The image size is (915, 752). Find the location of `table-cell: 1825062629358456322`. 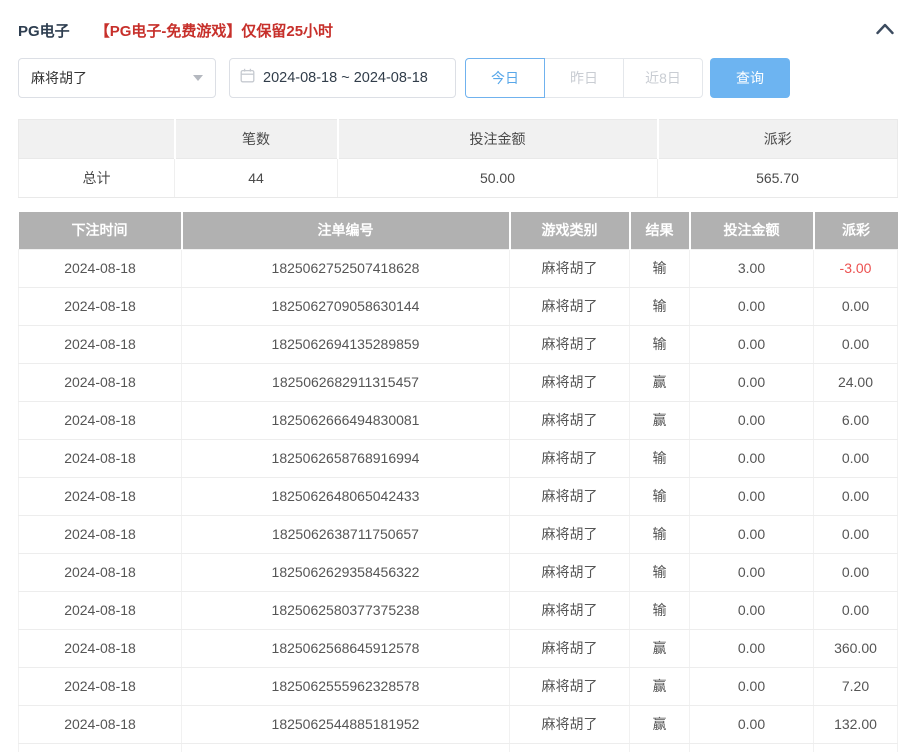

table-cell: 1825062629358456322 is located at coordinates (345, 572).